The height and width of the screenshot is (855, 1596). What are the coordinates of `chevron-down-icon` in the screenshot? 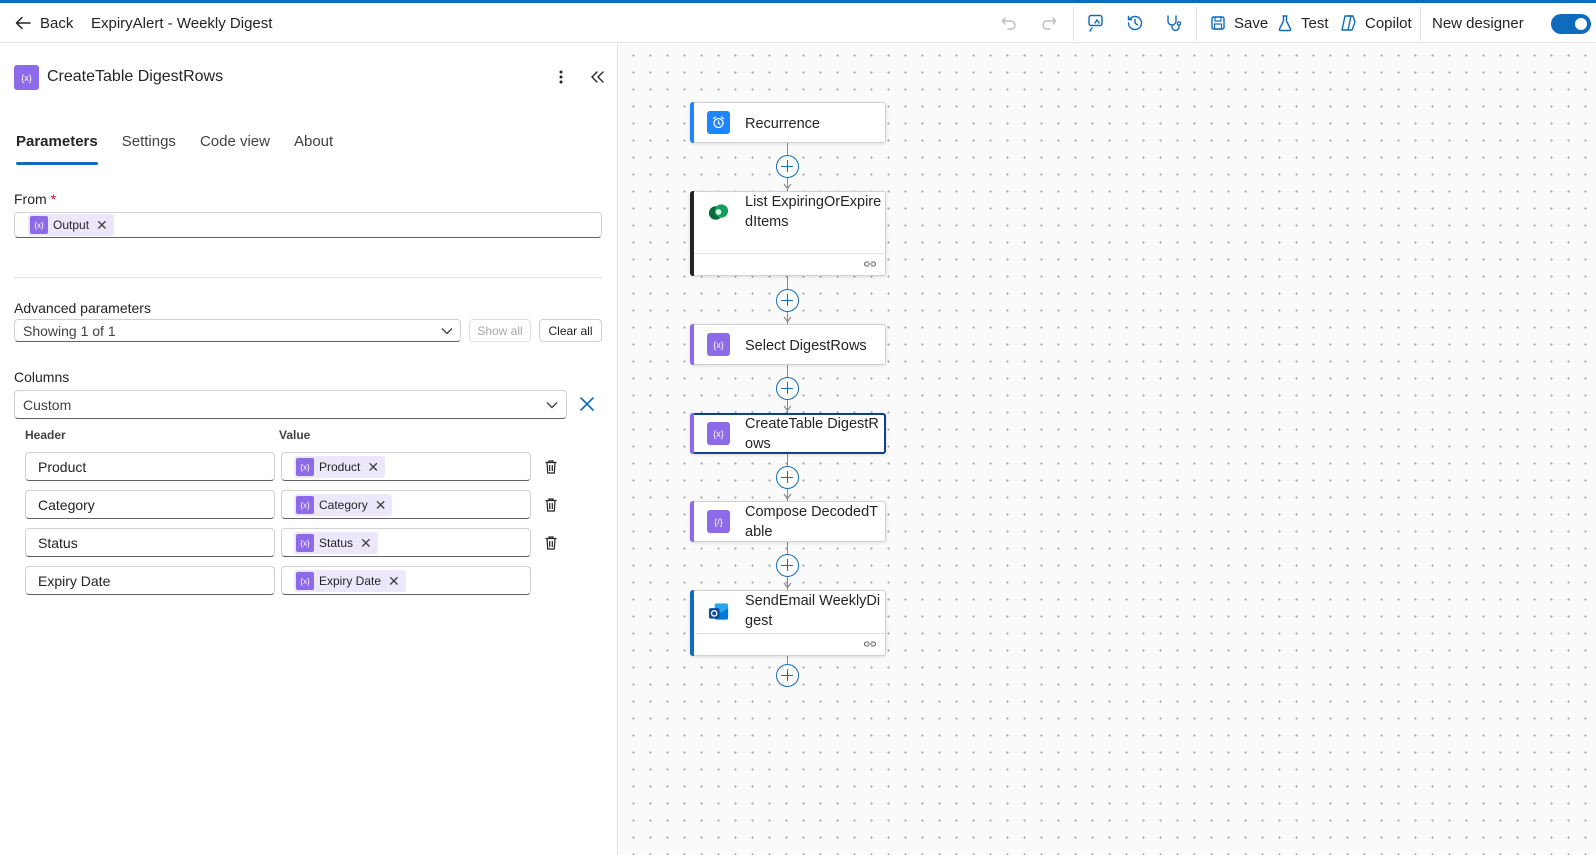 It's located at (447, 331).